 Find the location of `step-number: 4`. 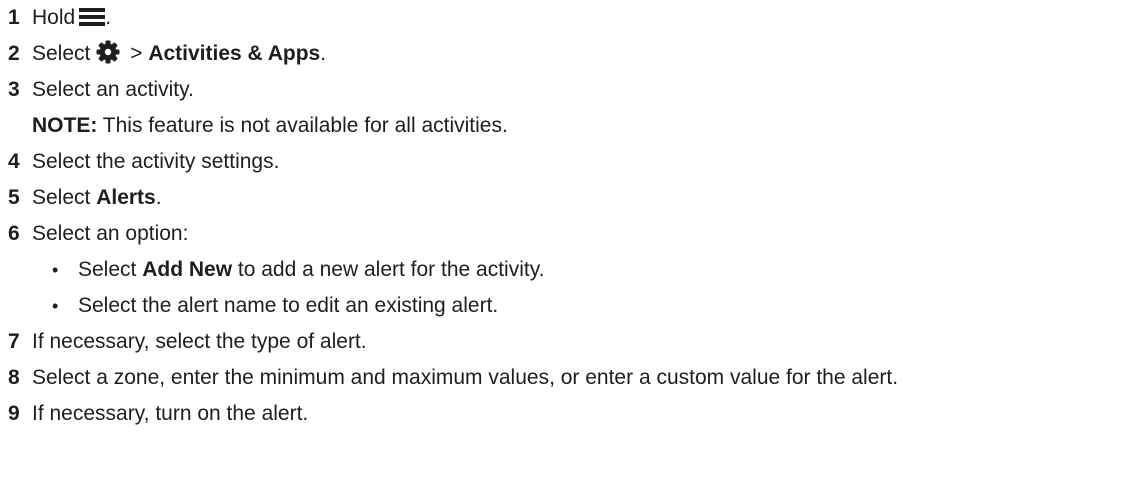

step-number: 4 is located at coordinates (14, 161).